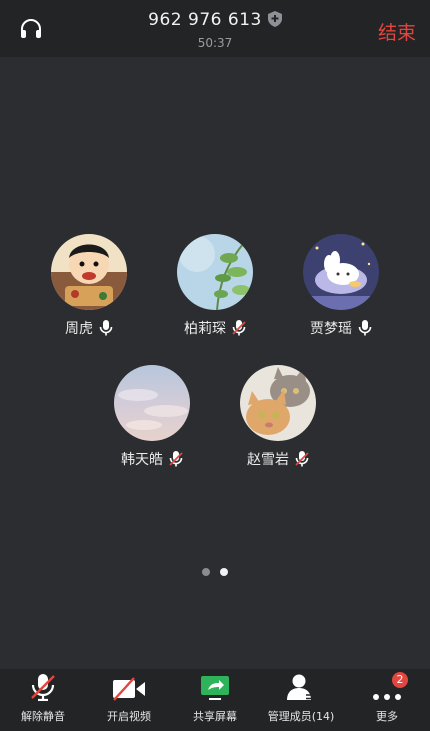 This screenshot has width=430, height=731. I want to click on more-dots-icon, so click(387, 697).